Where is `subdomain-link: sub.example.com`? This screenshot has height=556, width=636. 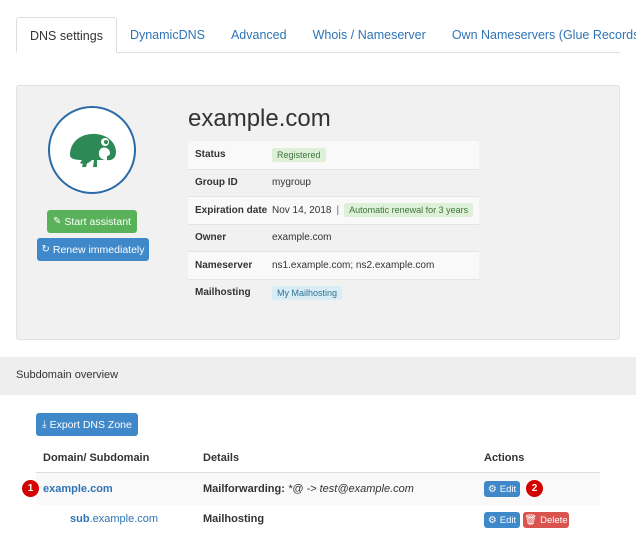 subdomain-link: sub.example.com is located at coordinates (114, 519).